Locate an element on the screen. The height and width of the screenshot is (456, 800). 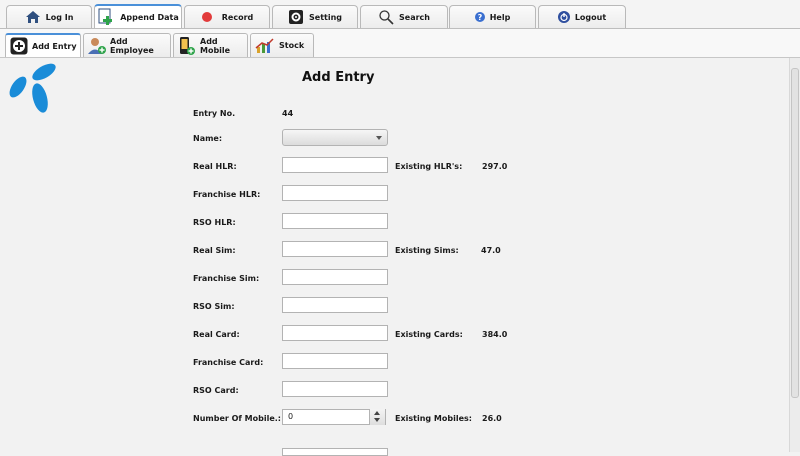
spinner-buttons is located at coordinates (377, 417).